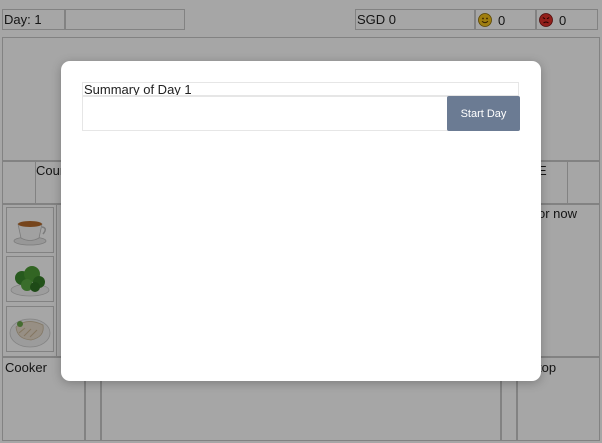 The image size is (602, 443). Describe the element at coordinates (483, 113) in the screenshot. I see `start-day-button: Start Day` at that location.